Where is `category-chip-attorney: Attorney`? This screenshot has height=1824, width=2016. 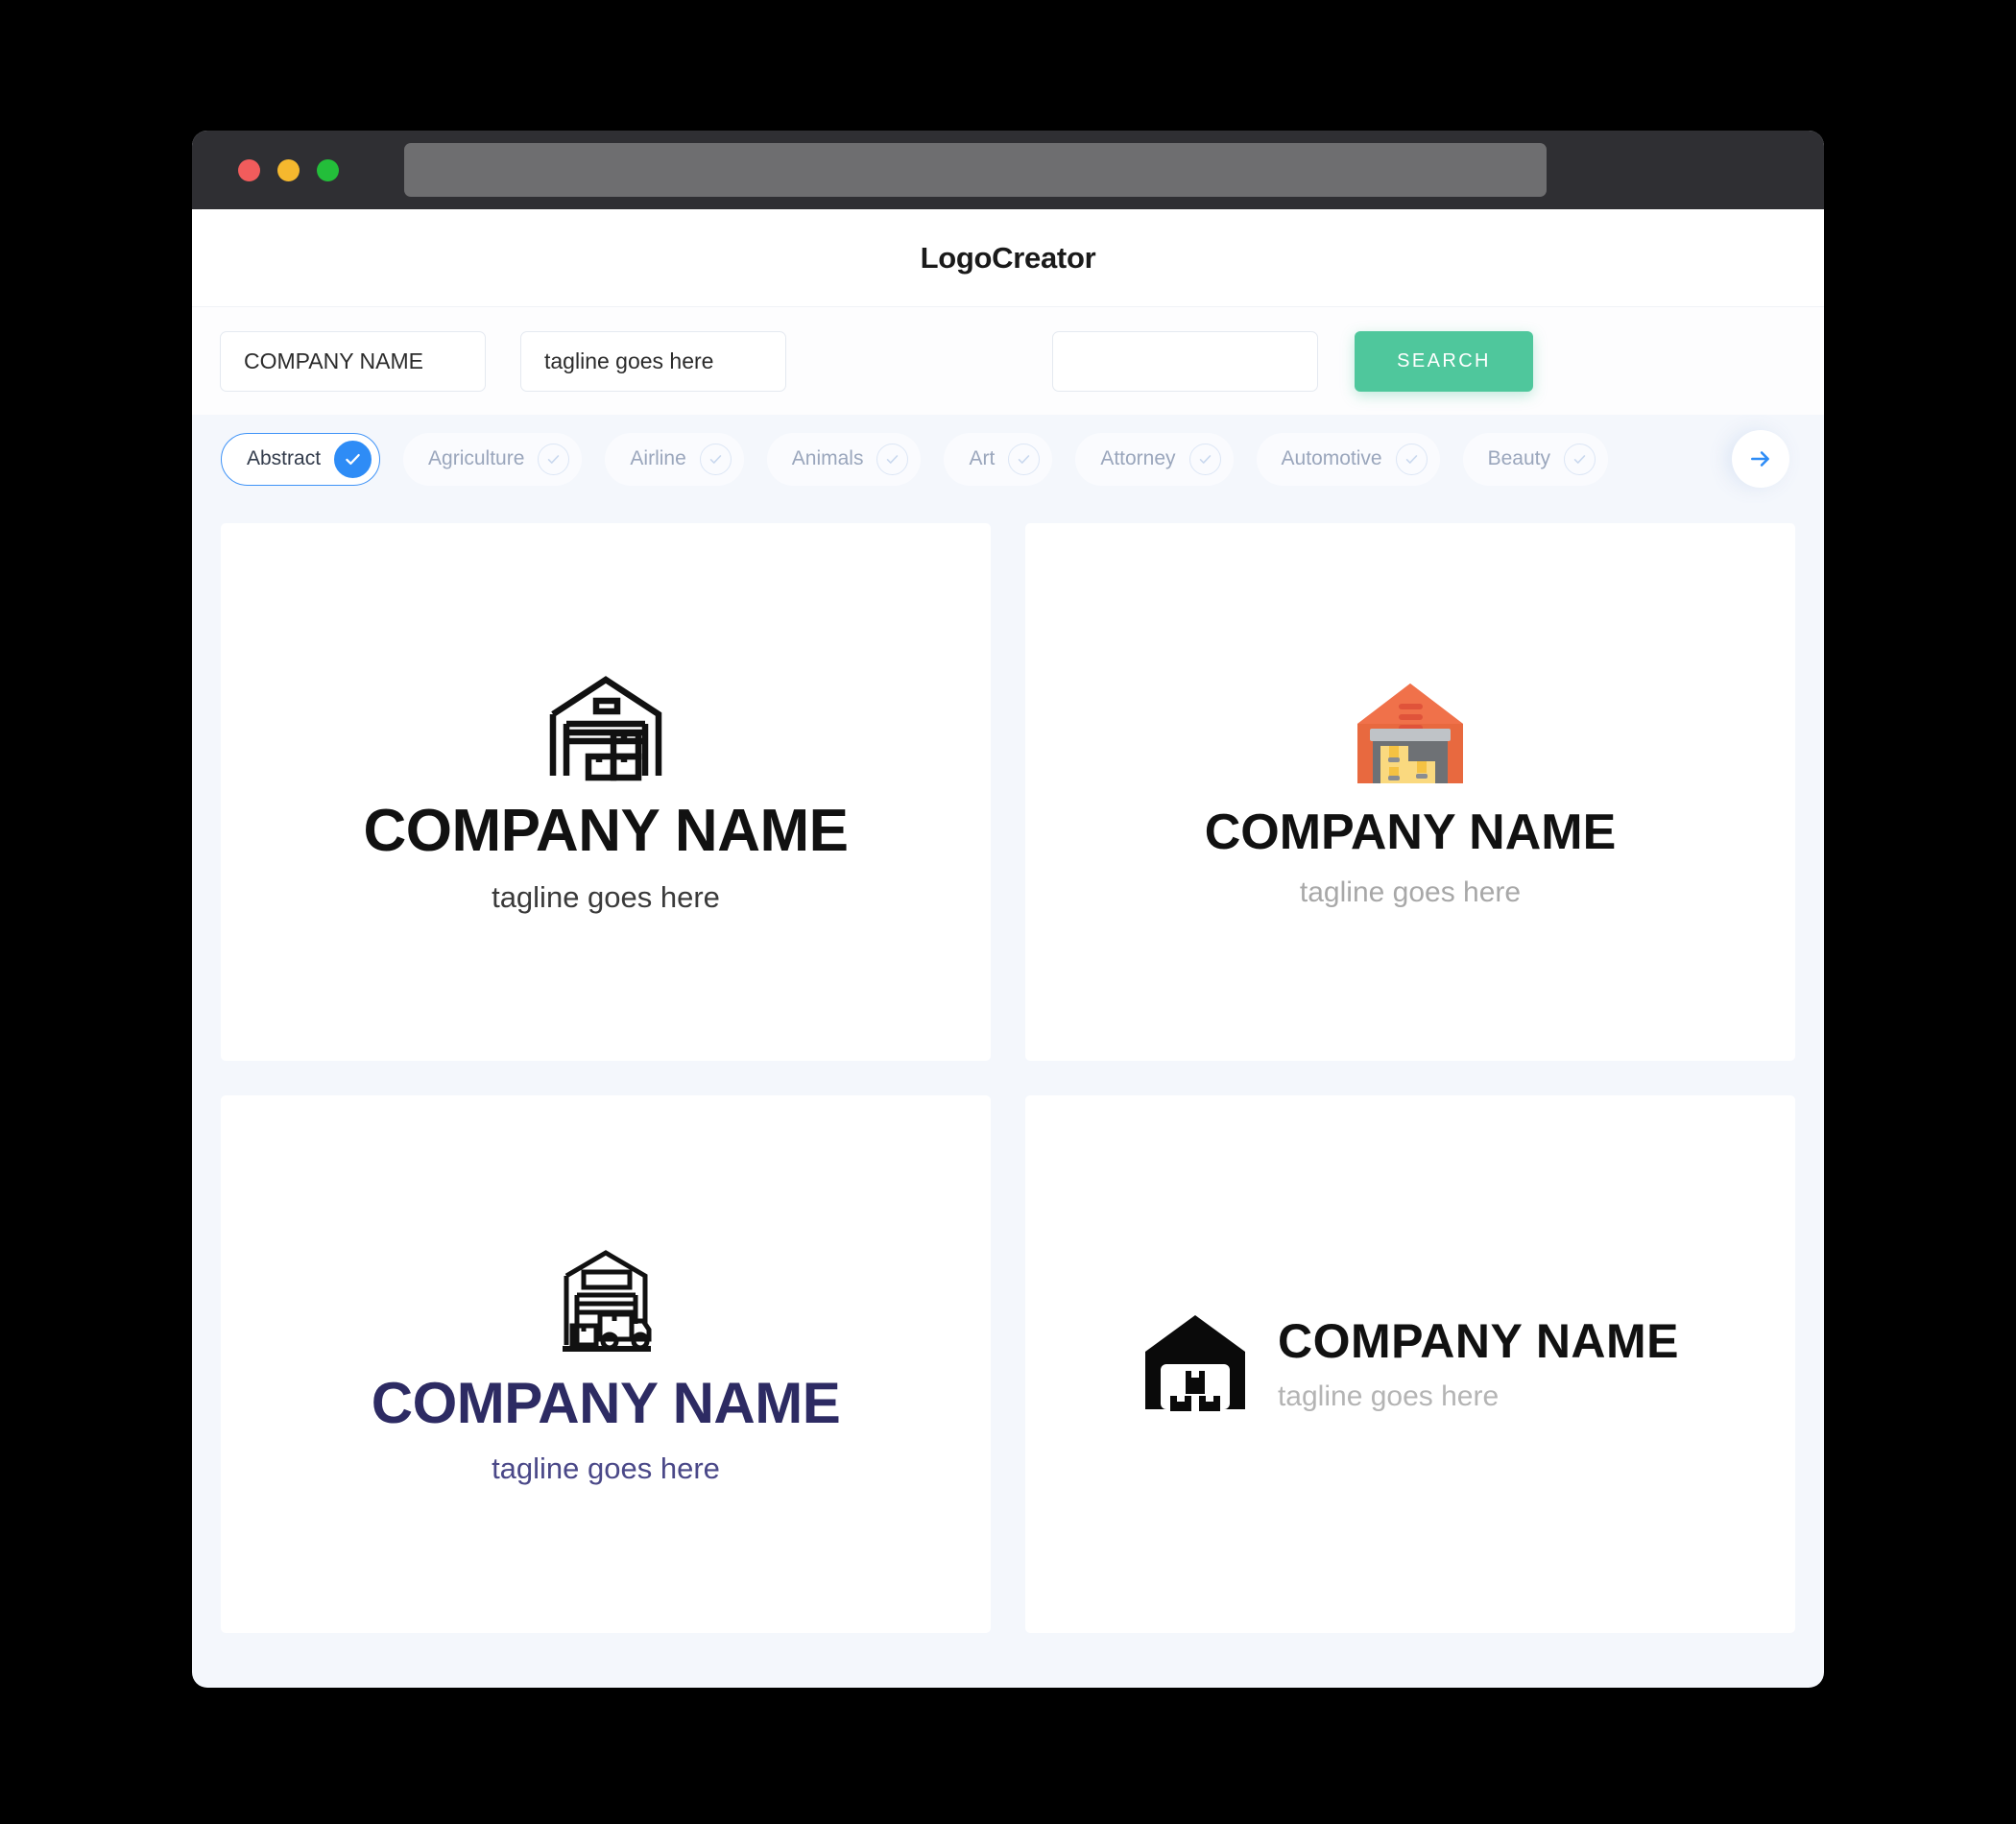
category-chip-attorney: Attorney is located at coordinates (1154, 459).